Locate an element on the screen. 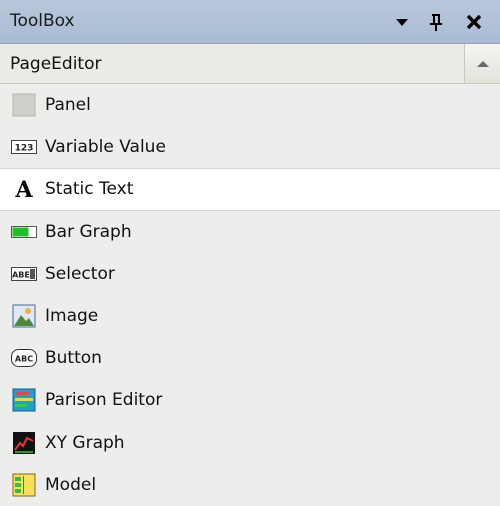 The height and width of the screenshot is (506, 500). chevron-up-icon is located at coordinates (482, 63).